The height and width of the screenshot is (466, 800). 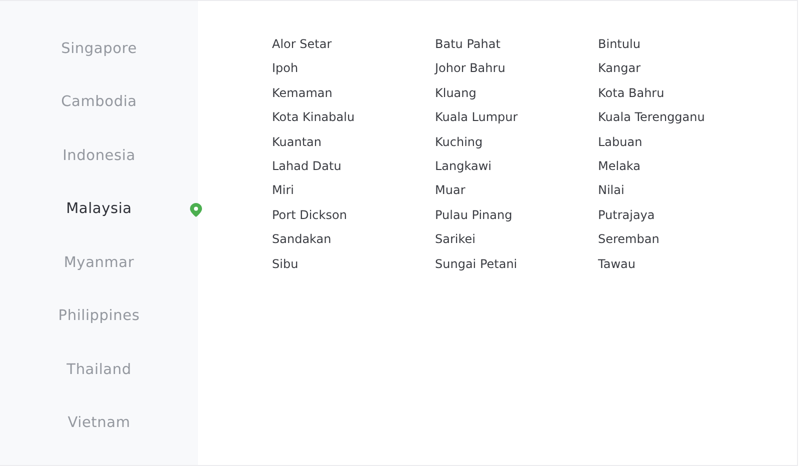 What do you see at coordinates (353, 166) in the screenshot?
I see `city-link: Lahad Datu` at bounding box center [353, 166].